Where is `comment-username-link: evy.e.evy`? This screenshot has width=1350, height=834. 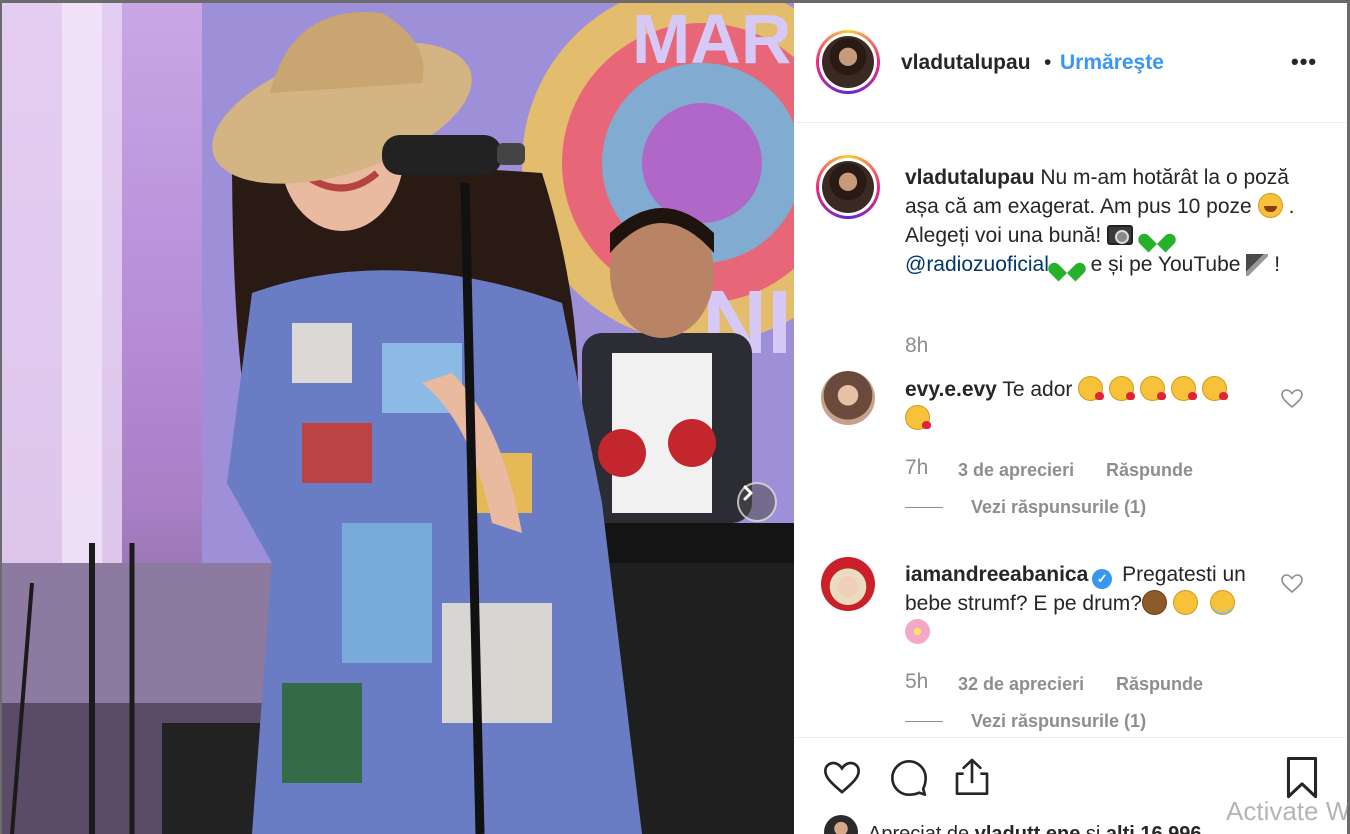 comment-username-link: evy.e.evy is located at coordinates (951, 389).